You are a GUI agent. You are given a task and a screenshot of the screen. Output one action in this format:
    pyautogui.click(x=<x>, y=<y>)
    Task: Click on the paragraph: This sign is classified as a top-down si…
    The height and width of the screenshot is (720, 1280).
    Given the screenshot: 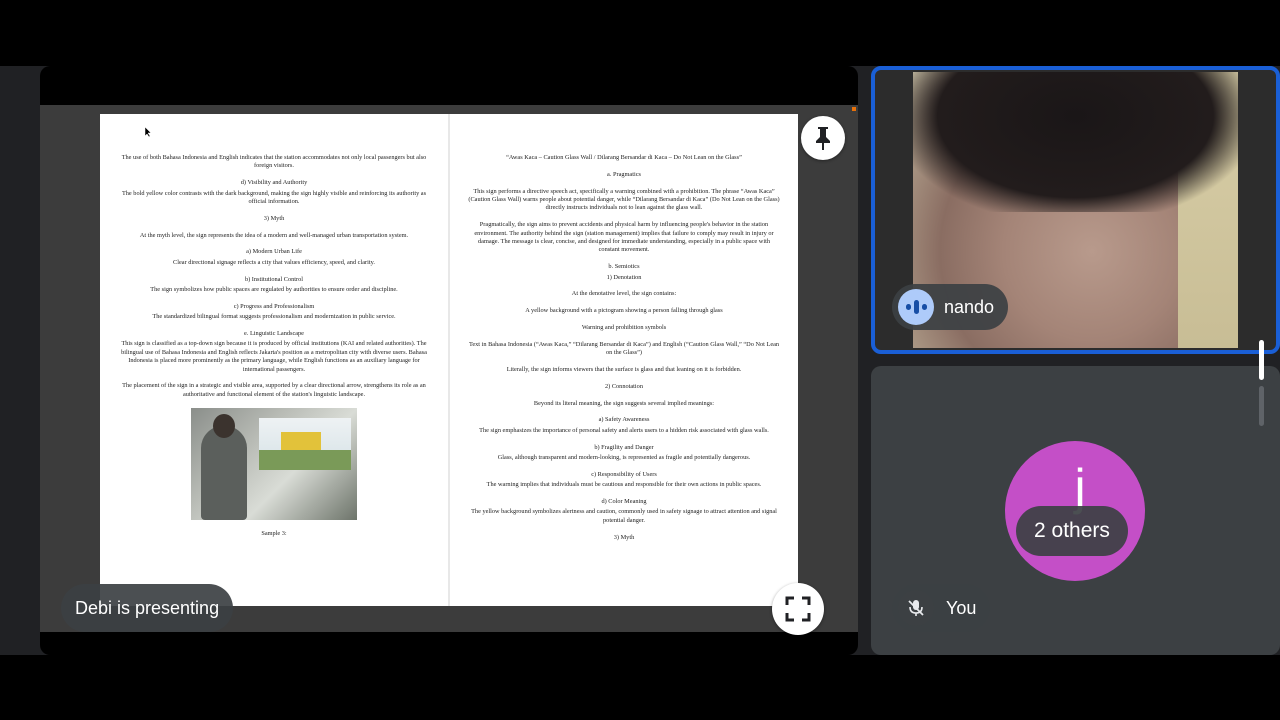 What is the action you would take?
    pyautogui.click(x=274, y=356)
    